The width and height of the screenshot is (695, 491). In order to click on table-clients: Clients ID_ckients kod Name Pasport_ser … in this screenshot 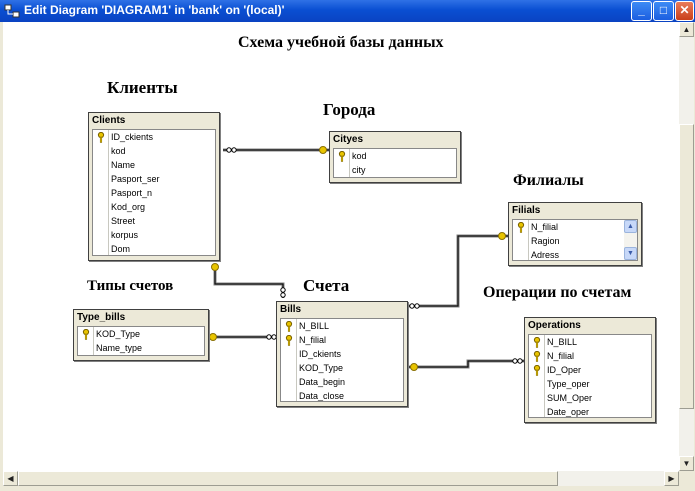, I will do `click(154, 186)`.